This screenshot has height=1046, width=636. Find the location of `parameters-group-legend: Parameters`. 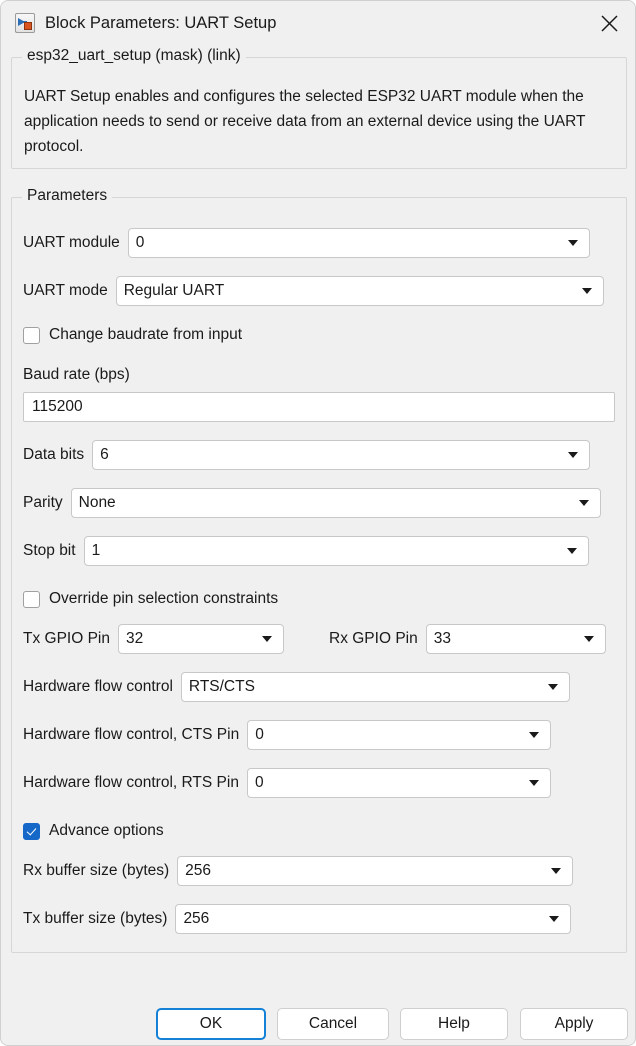

parameters-group-legend: Parameters is located at coordinates (67, 196).